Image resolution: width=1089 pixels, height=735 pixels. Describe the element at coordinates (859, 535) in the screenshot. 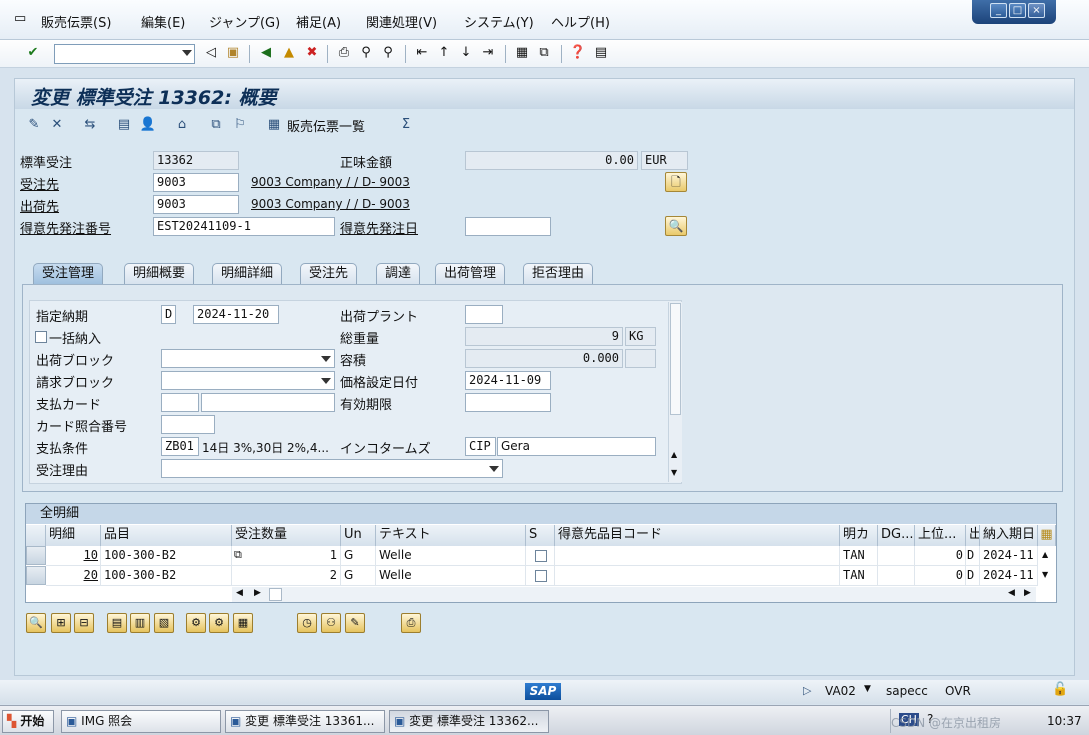

I see `col-item-category: 明カ` at that location.